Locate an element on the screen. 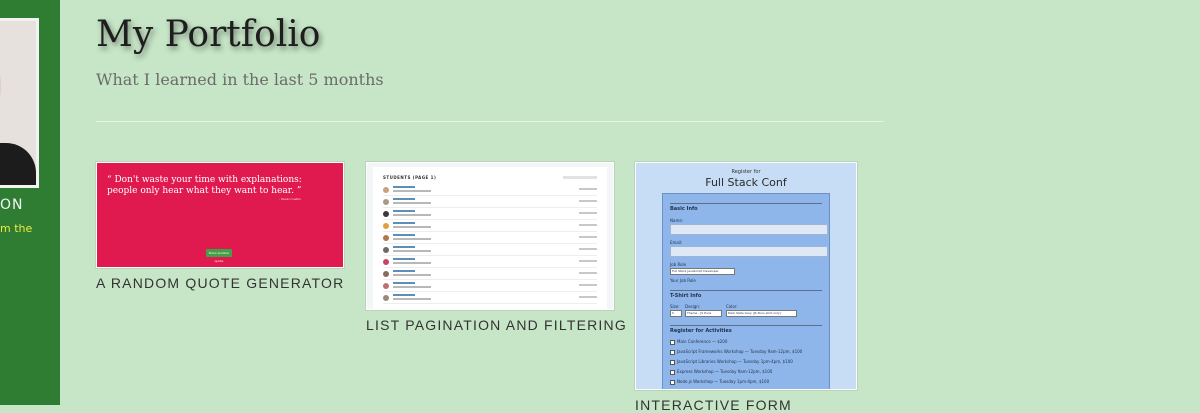 Image resolution: width=1200 pixels, height=413 pixels. list-preview: STUDENTS (PAGE 1) is located at coordinates (490, 238).